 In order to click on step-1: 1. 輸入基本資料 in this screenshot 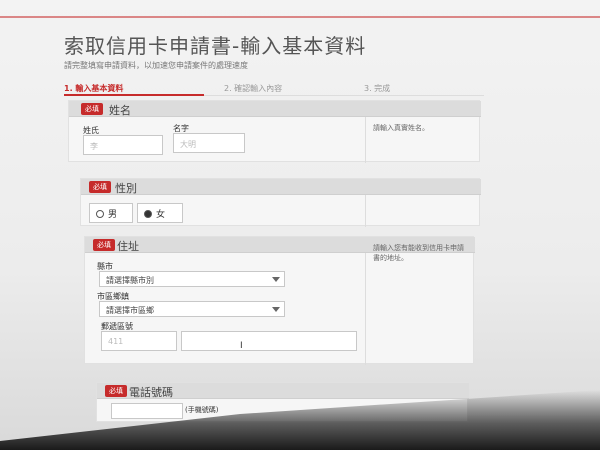, I will do `click(94, 88)`.